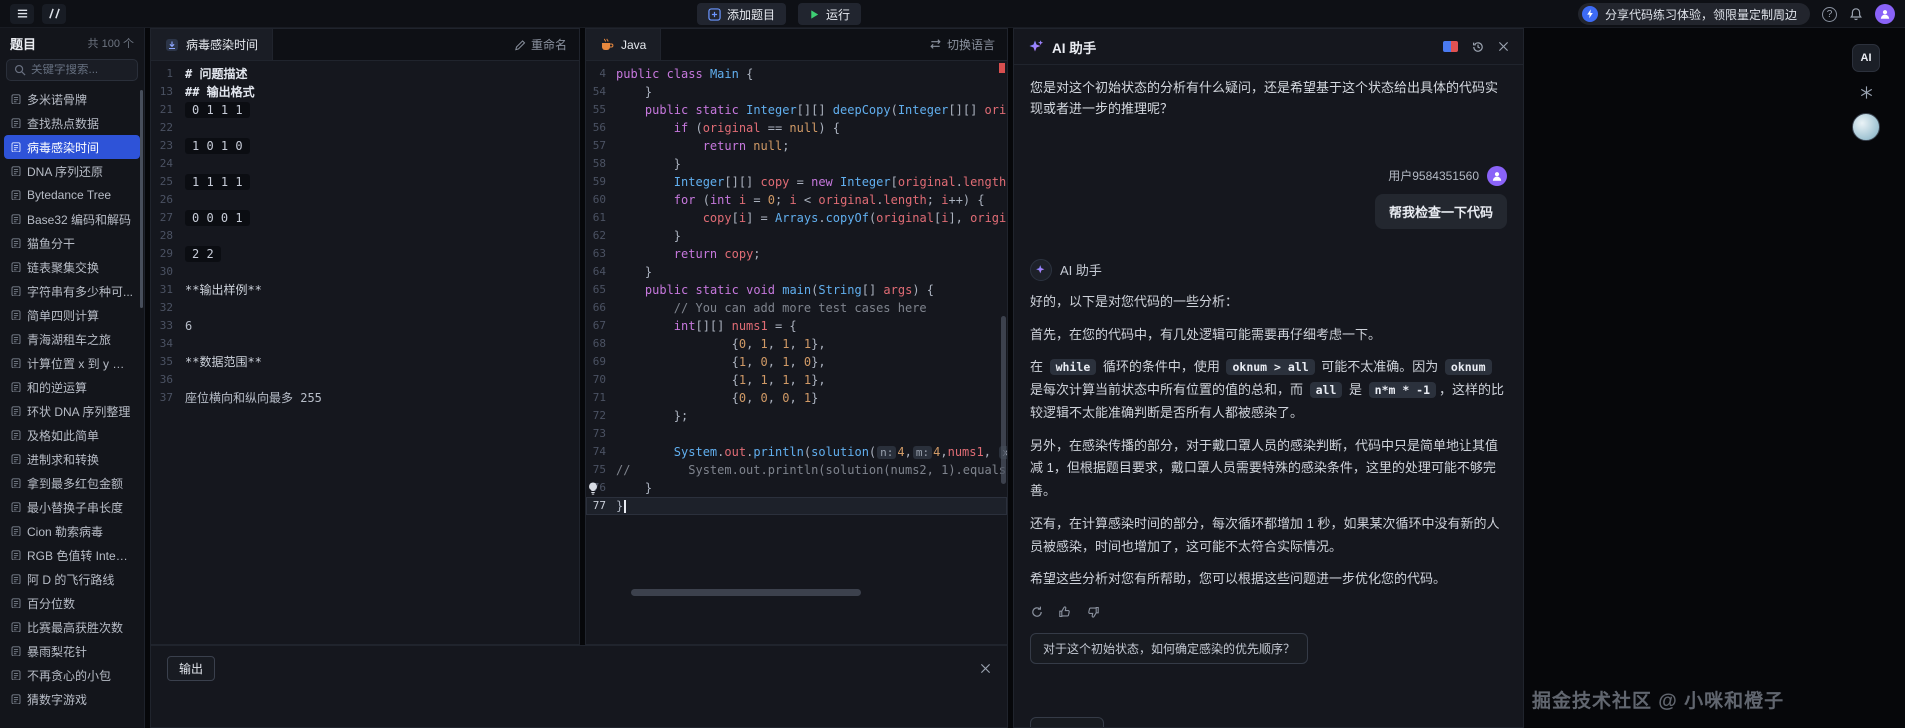 This screenshot has width=1905, height=728. What do you see at coordinates (72, 147) in the screenshot?
I see `sidebar-item: 病毒感染时间` at bounding box center [72, 147].